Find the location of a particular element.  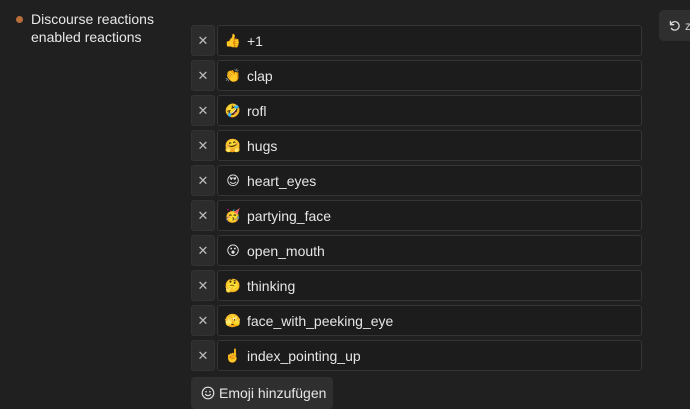

reaction-row: ✕ 🤔 thinking is located at coordinates (416, 285).